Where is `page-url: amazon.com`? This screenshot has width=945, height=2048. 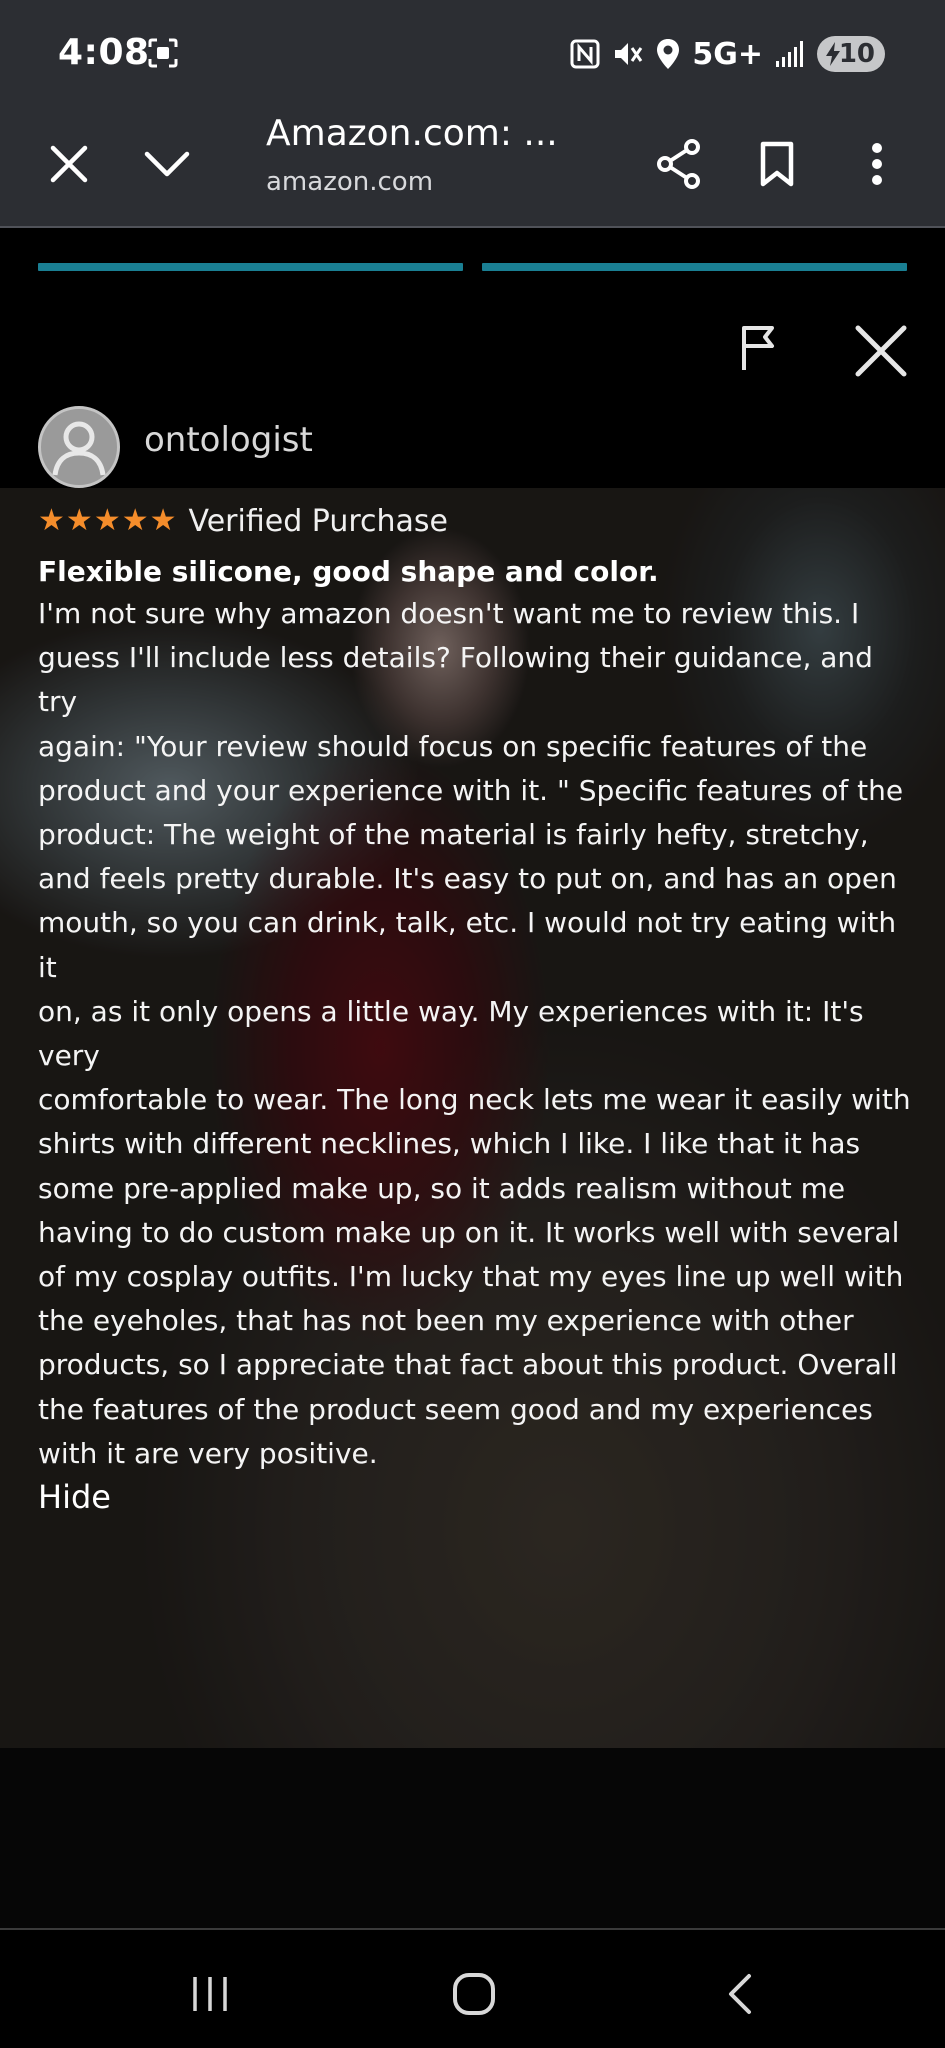 page-url: amazon.com is located at coordinates (349, 182).